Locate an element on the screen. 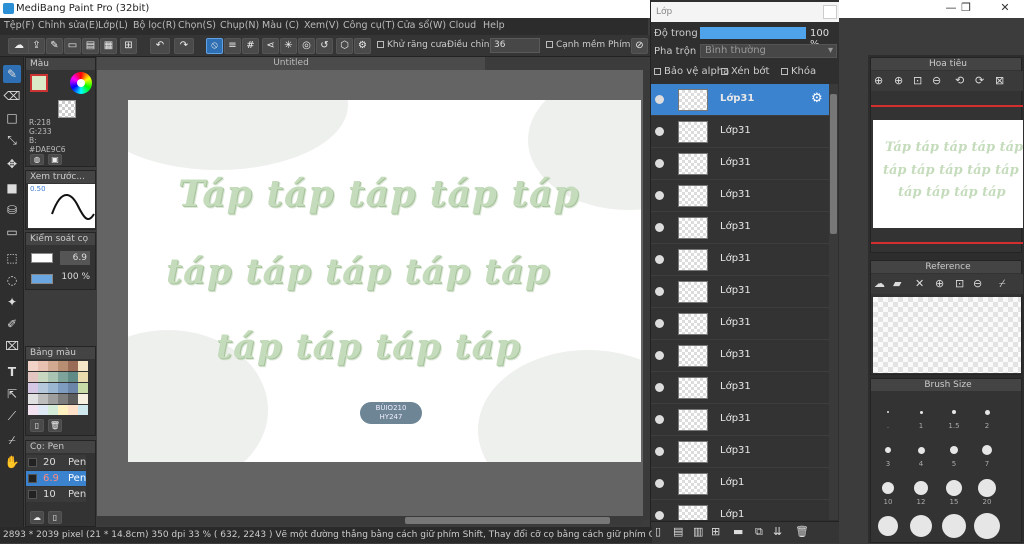 Image resolution: width=1024 pixels, height=544 pixels. operation-tool-icon: ⇱ is located at coordinates (12, 394).